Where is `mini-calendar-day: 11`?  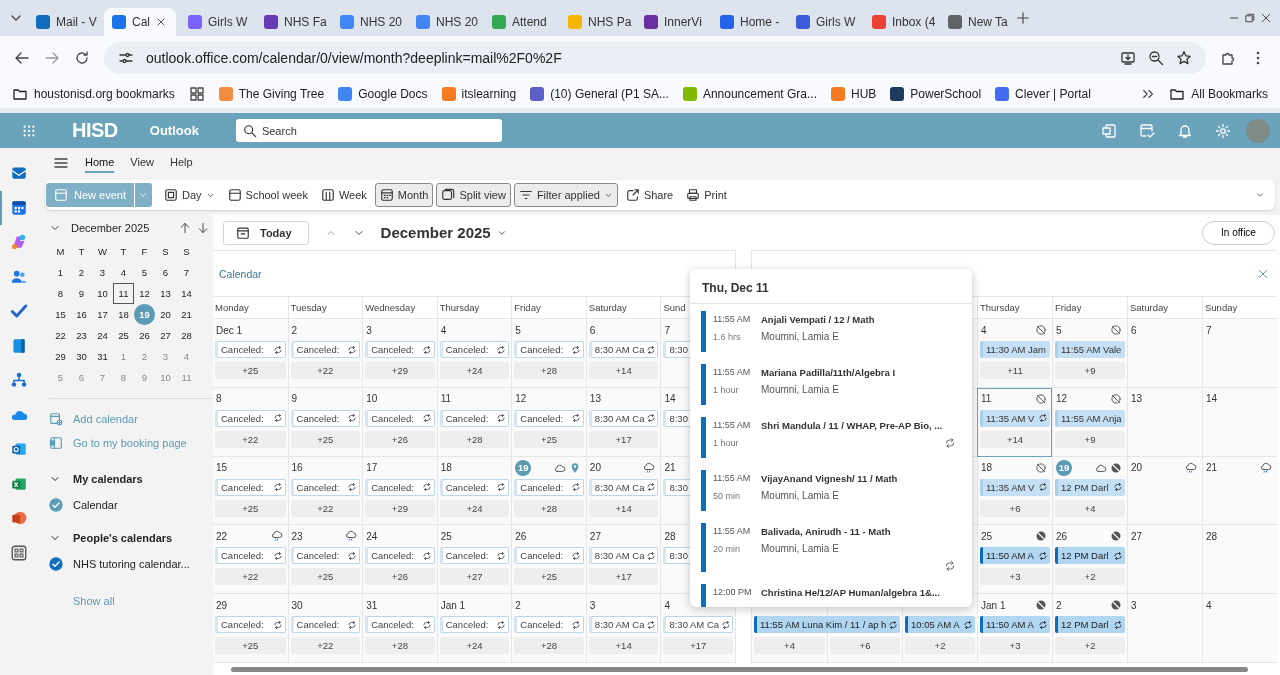 mini-calendar-day: 11 is located at coordinates (123, 293).